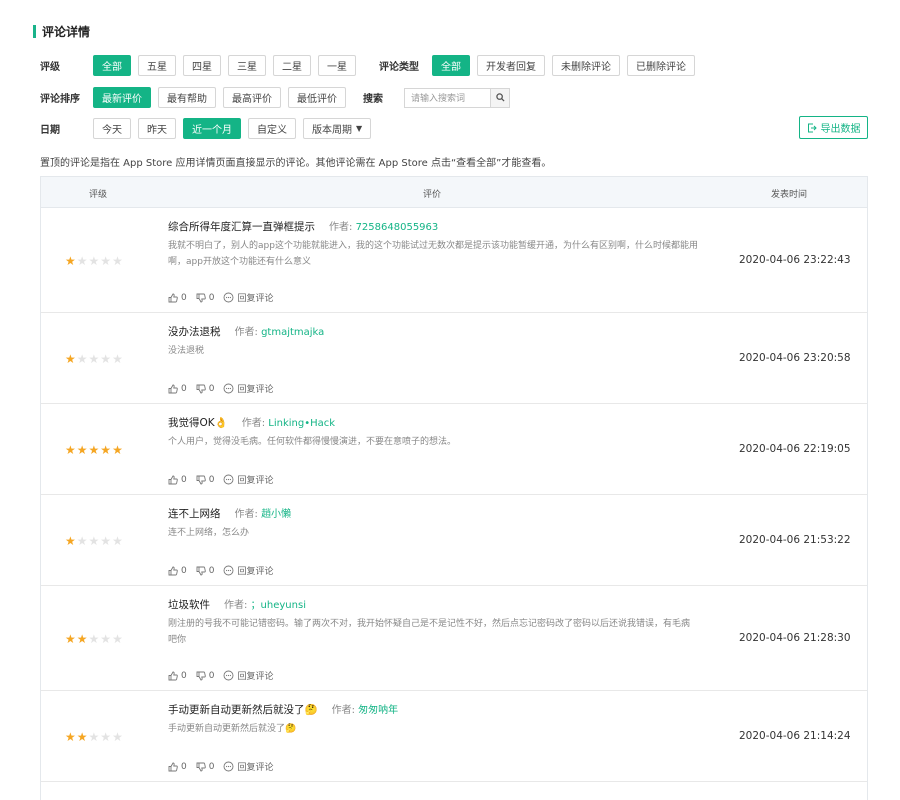 Image resolution: width=900 pixels, height=800 pixels. What do you see at coordinates (399, 67) in the screenshot?
I see `type-filter-label: 评论类型` at bounding box center [399, 67].